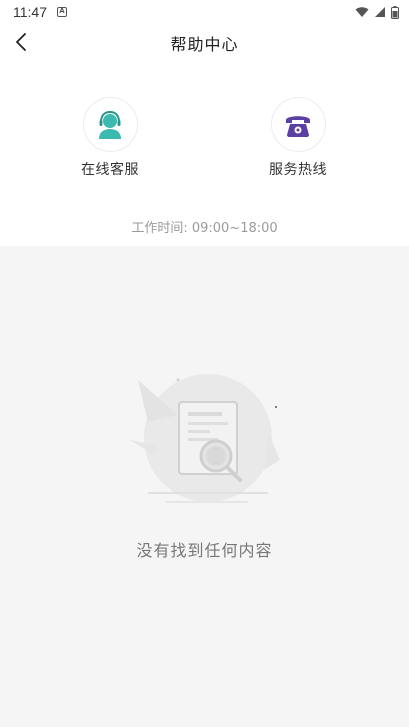 The height and width of the screenshot is (727, 409). What do you see at coordinates (395, 12) in the screenshot?
I see `battery-icon` at bounding box center [395, 12].